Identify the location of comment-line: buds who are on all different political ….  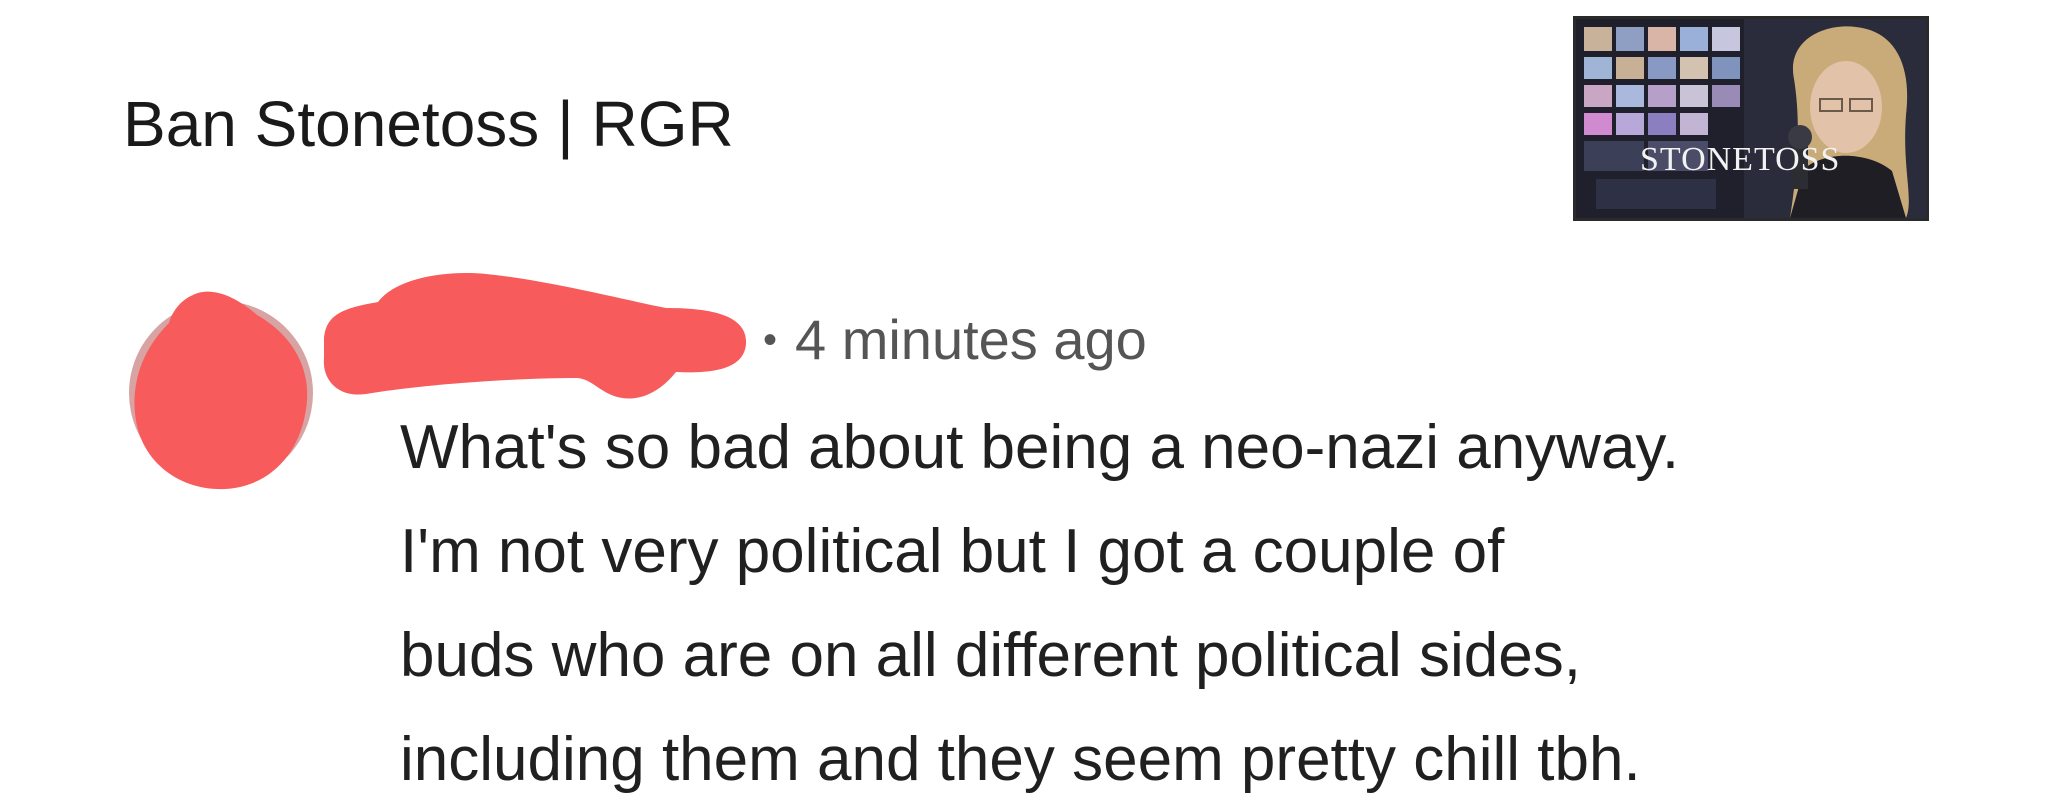
(990, 655).